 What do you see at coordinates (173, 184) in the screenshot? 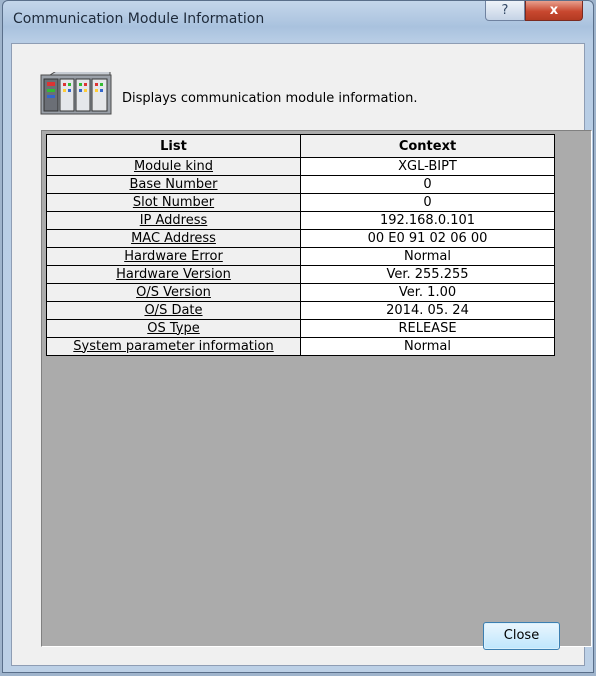
I see `row-key: Base Number` at bounding box center [173, 184].